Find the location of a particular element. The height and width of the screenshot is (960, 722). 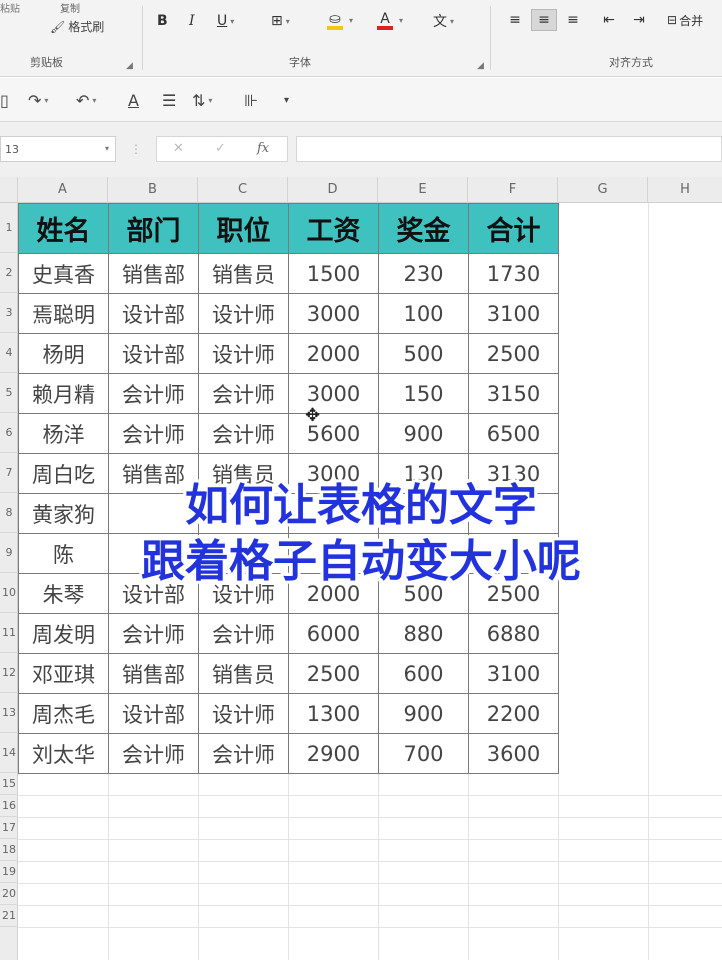

row-header: 14 is located at coordinates (9, 753).